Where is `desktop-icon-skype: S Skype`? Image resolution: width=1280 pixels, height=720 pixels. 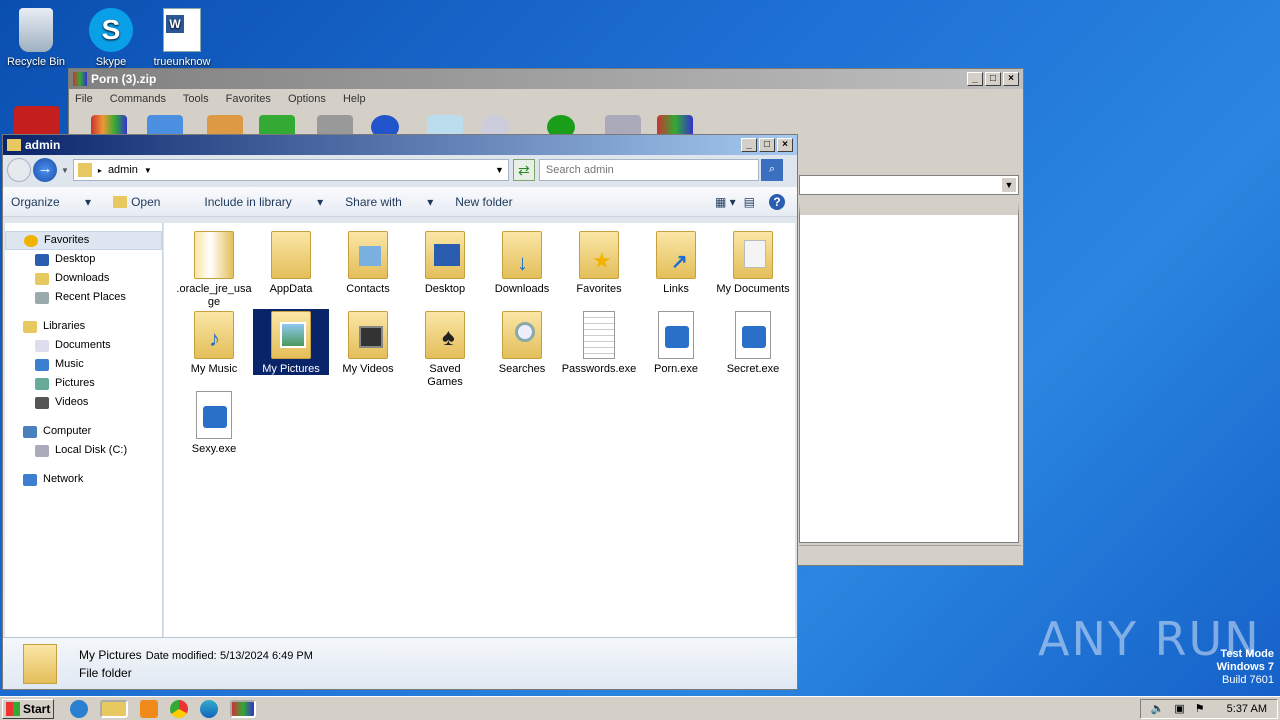 desktop-icon-skype: S Skype is located at coordinates (111, 40).